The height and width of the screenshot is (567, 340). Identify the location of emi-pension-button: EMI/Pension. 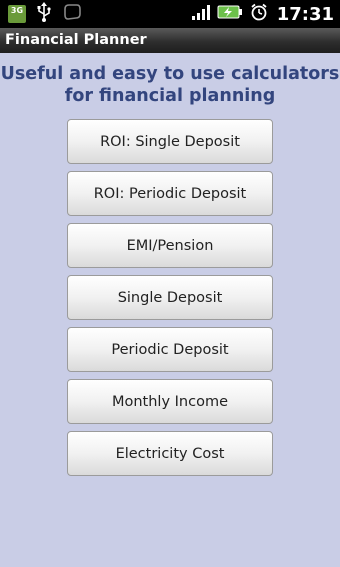
(170, 245).